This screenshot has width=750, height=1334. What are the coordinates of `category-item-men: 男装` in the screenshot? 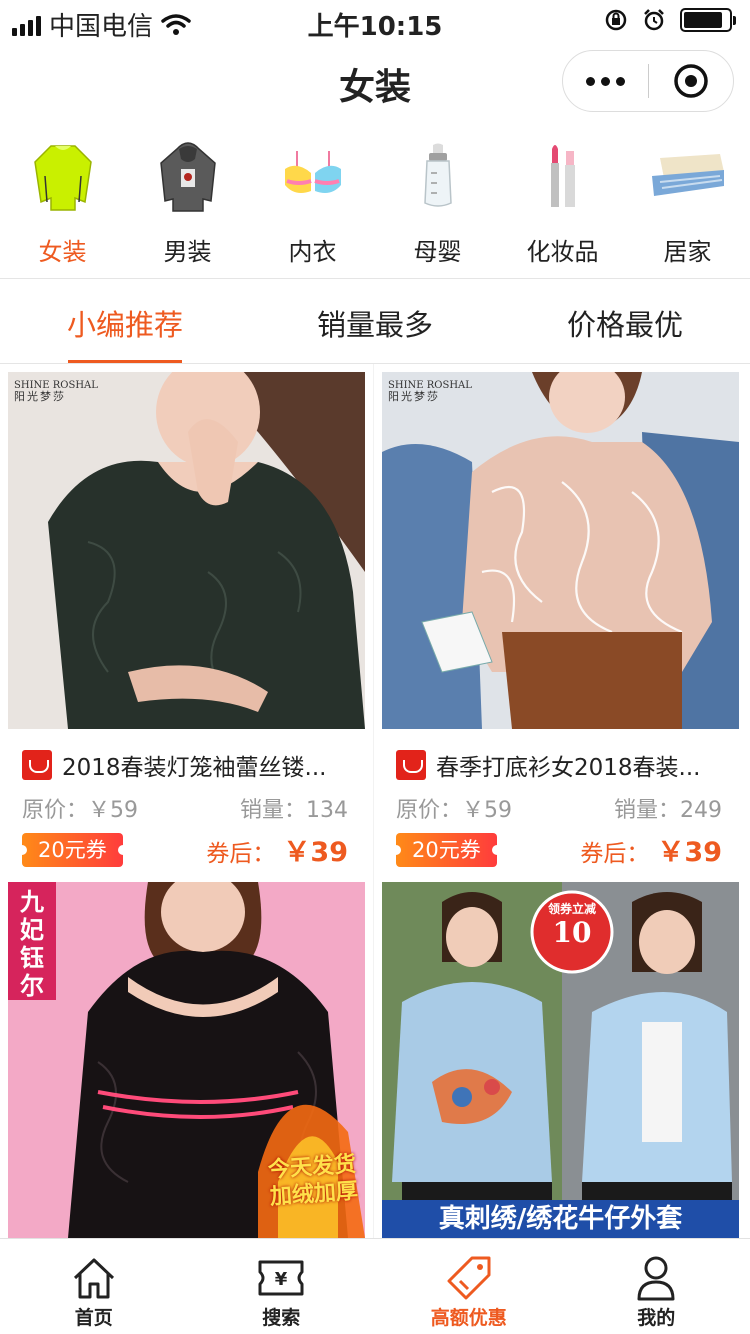 It's located at (187, 204).